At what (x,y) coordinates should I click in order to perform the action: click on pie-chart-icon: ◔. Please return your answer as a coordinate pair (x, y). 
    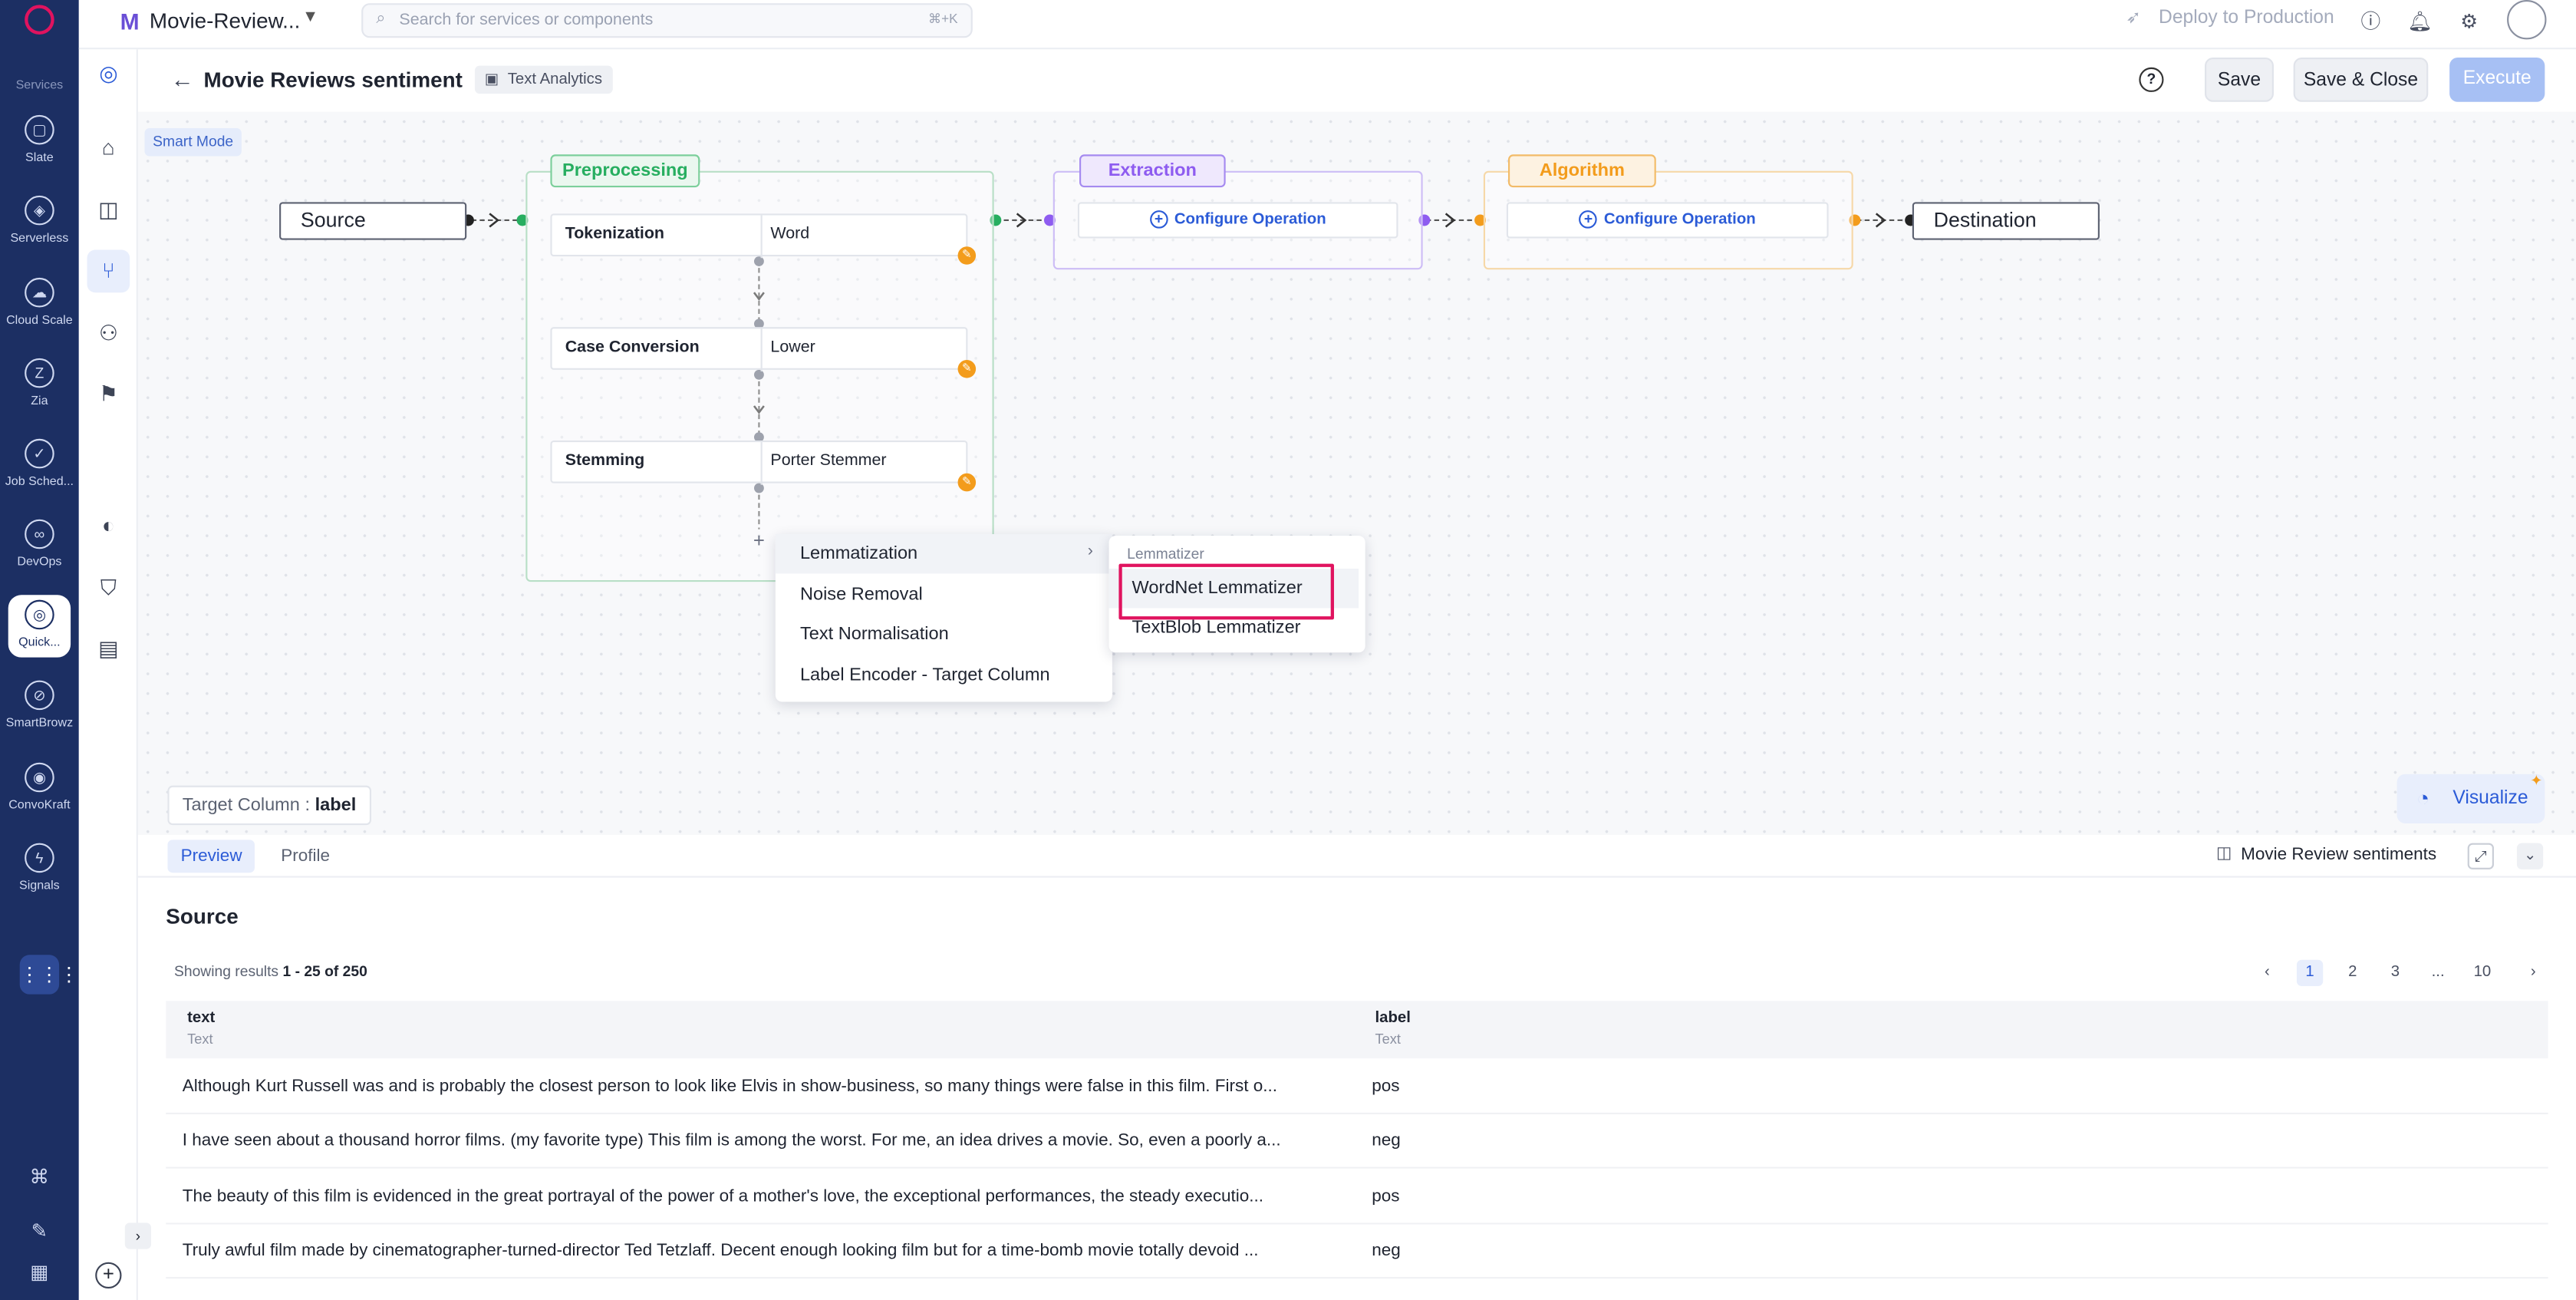
    Looking at the image, I should click on (2423, 797).